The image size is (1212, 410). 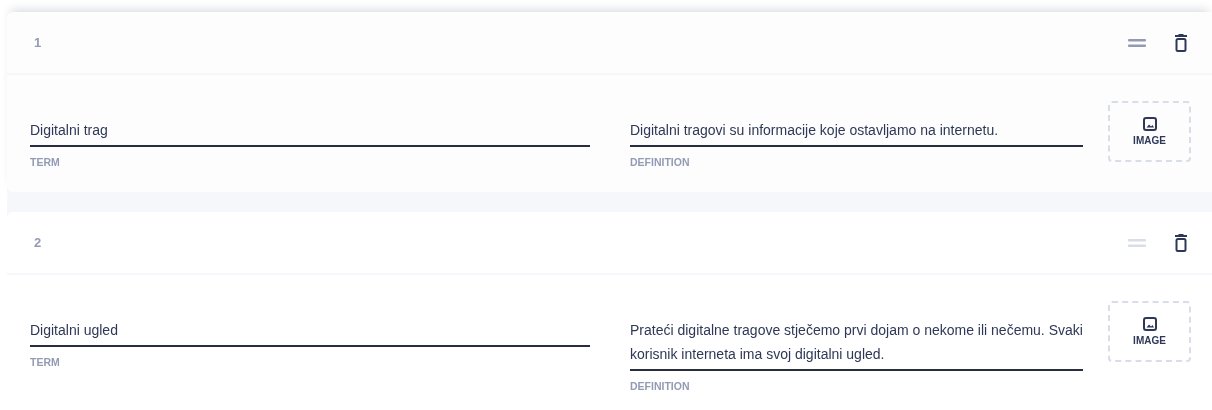 I want to click on definition-field: Digitalni tragovi su informacije koje ostavljamo na internetu., so click(x=856, y=132).